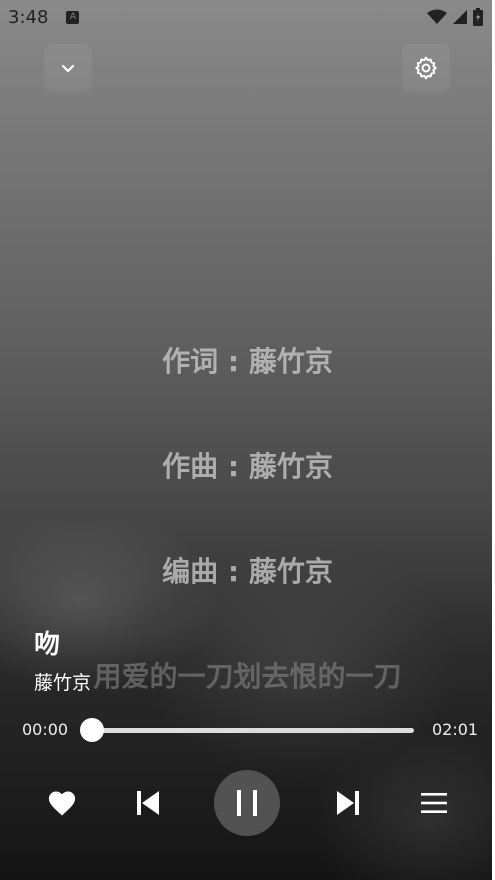 The width and height of the screenshot is (495, 880). I want to click on song-artist: 藤竹京, so click(63, 683).